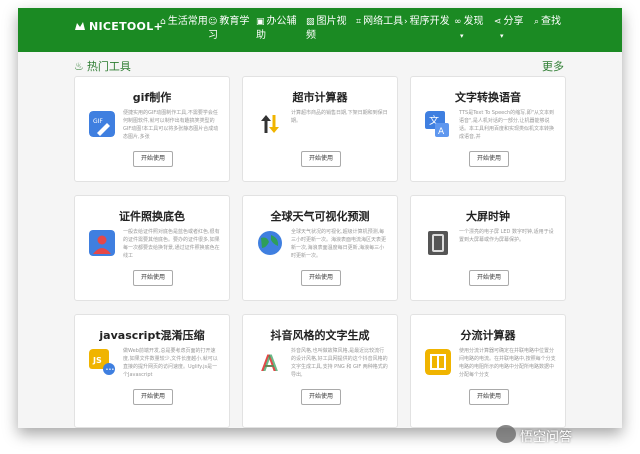 The height and width of the screenshot is (454, 640). I want to click on sort-arrows-icon, so click(270, 124).